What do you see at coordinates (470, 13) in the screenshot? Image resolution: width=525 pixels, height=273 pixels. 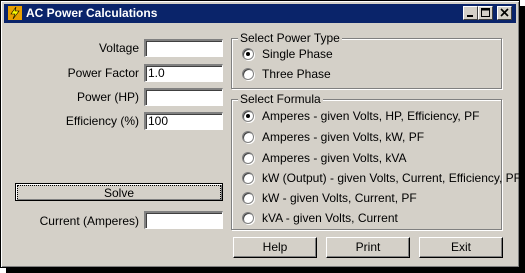 I see `minimize-button` at bounding box center [470, 13].